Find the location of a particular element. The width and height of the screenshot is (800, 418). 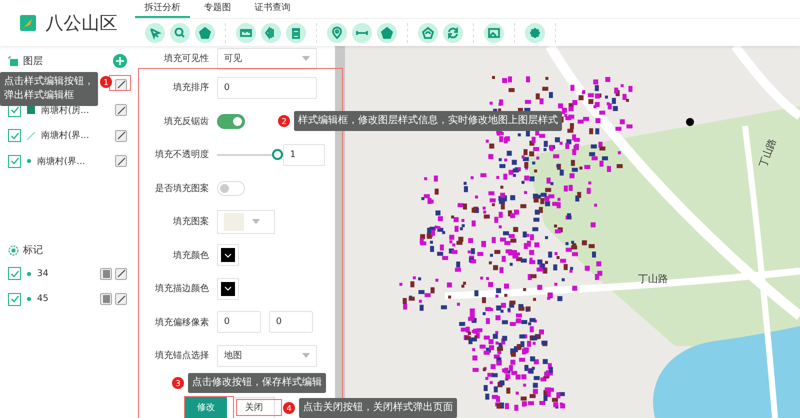

step-number-badge: 1 is located at coordinates (106, 82).